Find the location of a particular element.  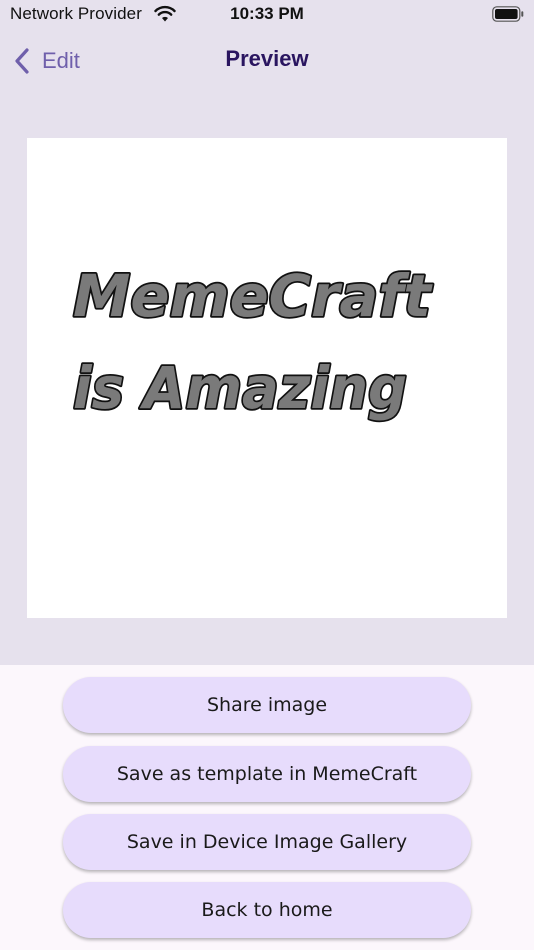

battery-icon is located at coordinates (508, 14).